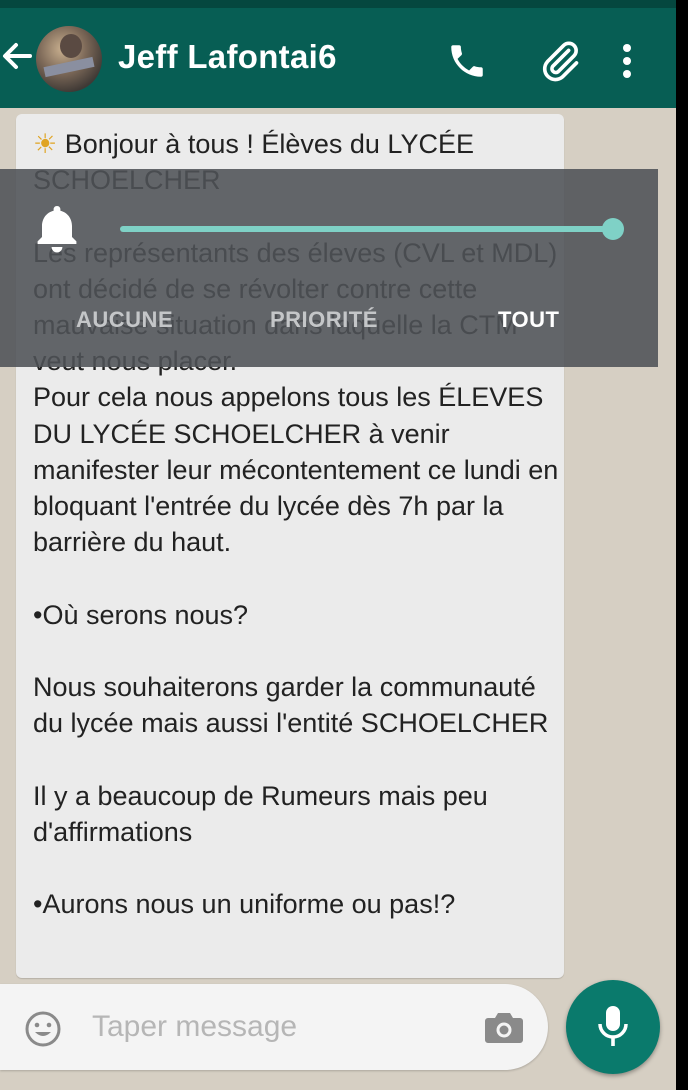  Describe the element at coordinates (17, 56) in the screenshot. I see `back-arrow-icon` at that location.